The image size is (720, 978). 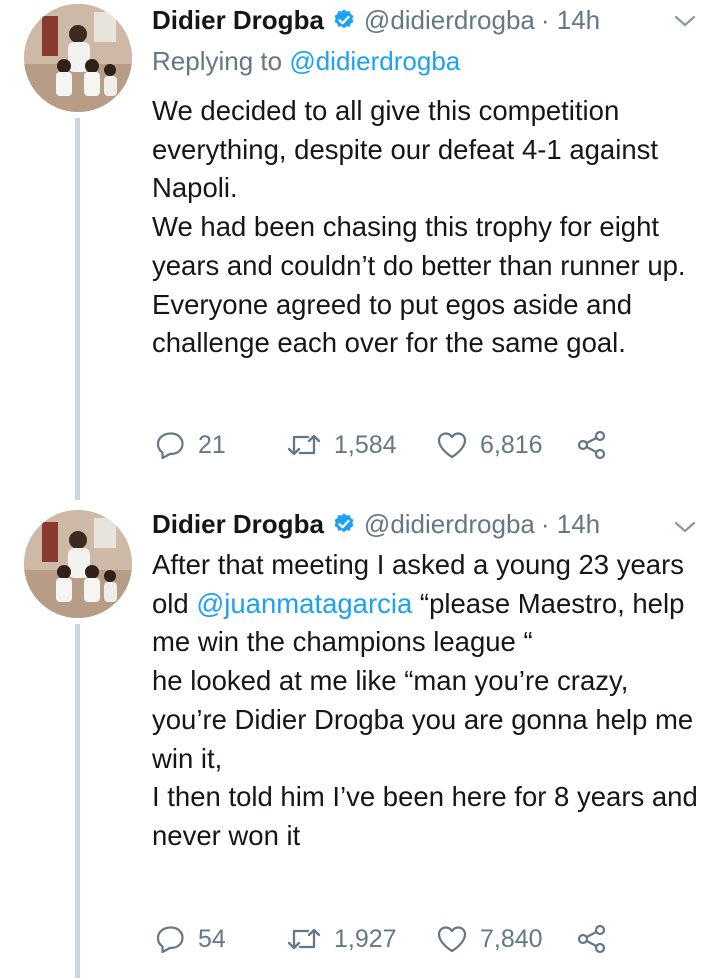 What do you see at coordinates (191, 939) in the screenshot?
I see `reply-button: 54` at bounding box center [191, 939].